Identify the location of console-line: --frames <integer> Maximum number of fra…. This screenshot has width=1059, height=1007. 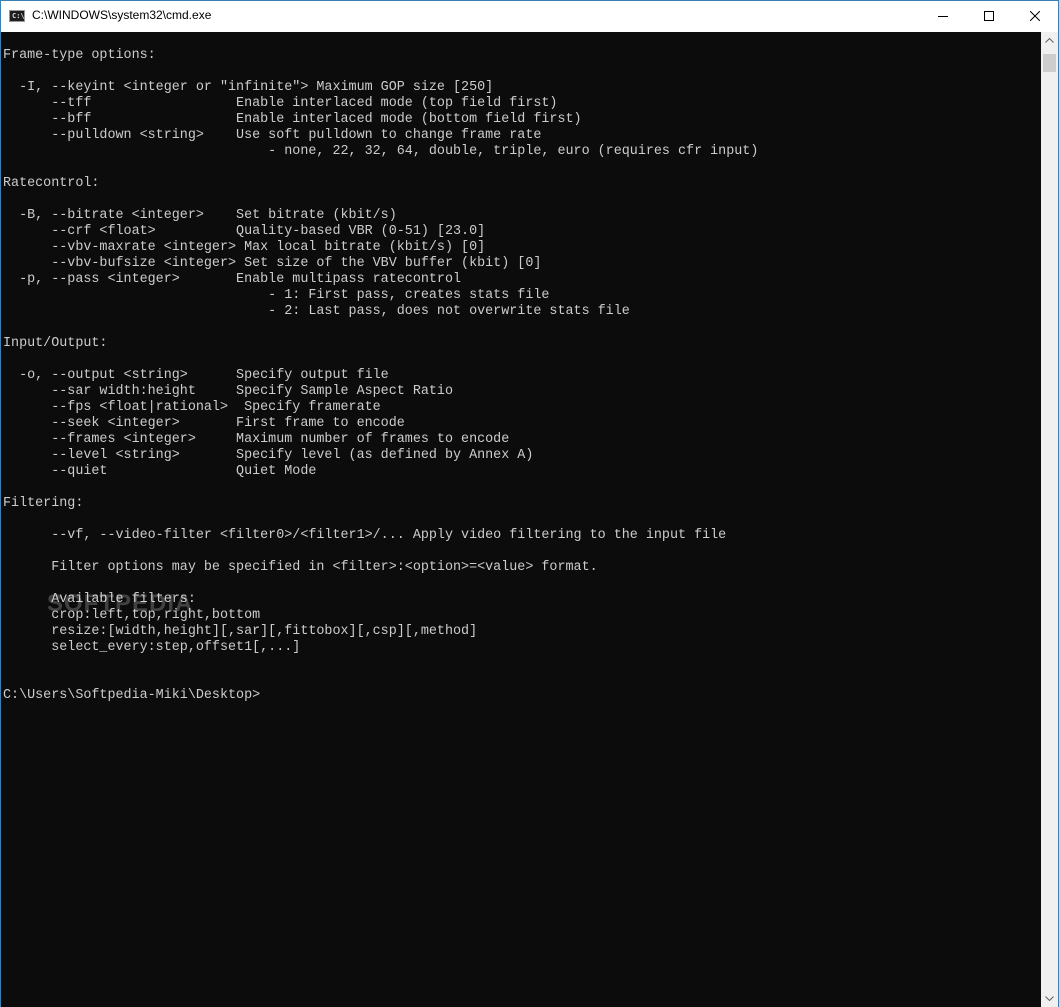
(256, 439).